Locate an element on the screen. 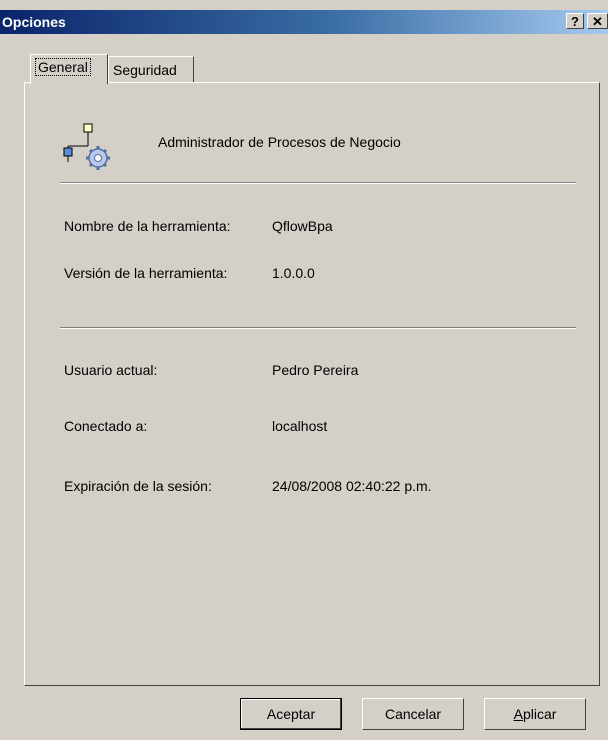 The image size is (608, 740). apply-label-rest: plicar is located at coordinates (539, 714).